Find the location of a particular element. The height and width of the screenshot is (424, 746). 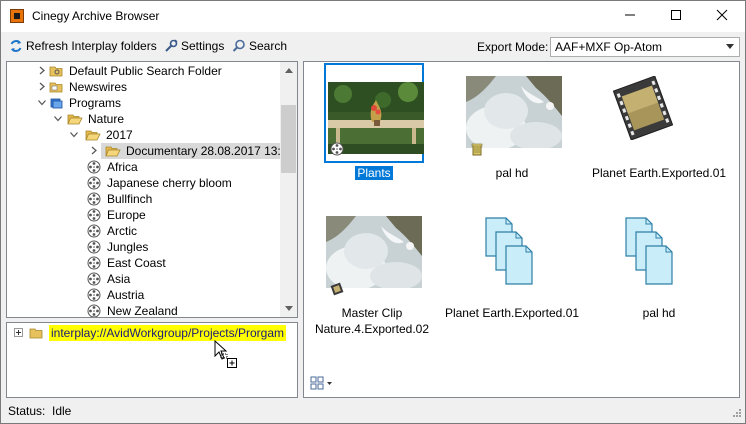

tree-item: Jungles is located at coordinates (143, 247).